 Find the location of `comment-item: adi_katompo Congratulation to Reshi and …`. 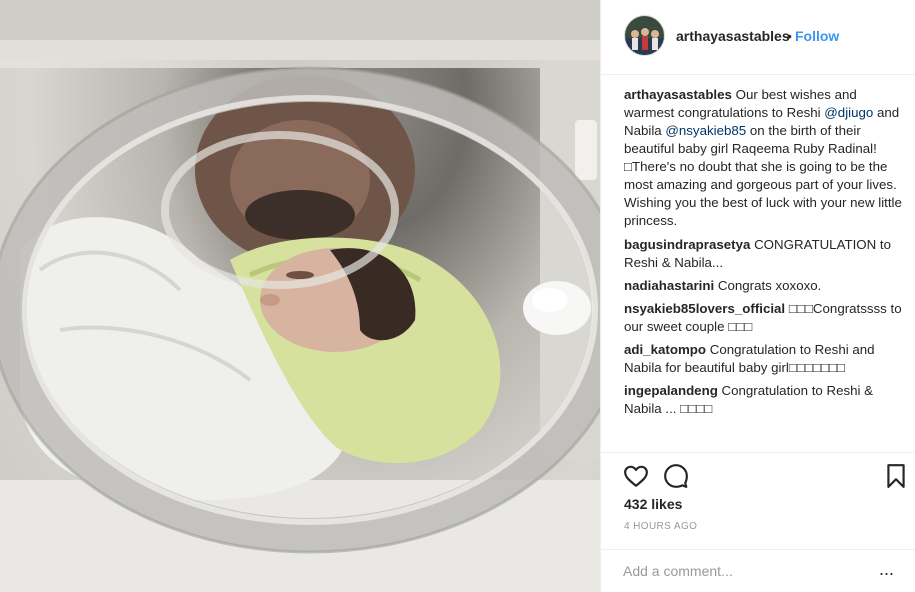

comment-item: adi_katompo Congratulation to Reshi and … is located at coordinates (764, 359).